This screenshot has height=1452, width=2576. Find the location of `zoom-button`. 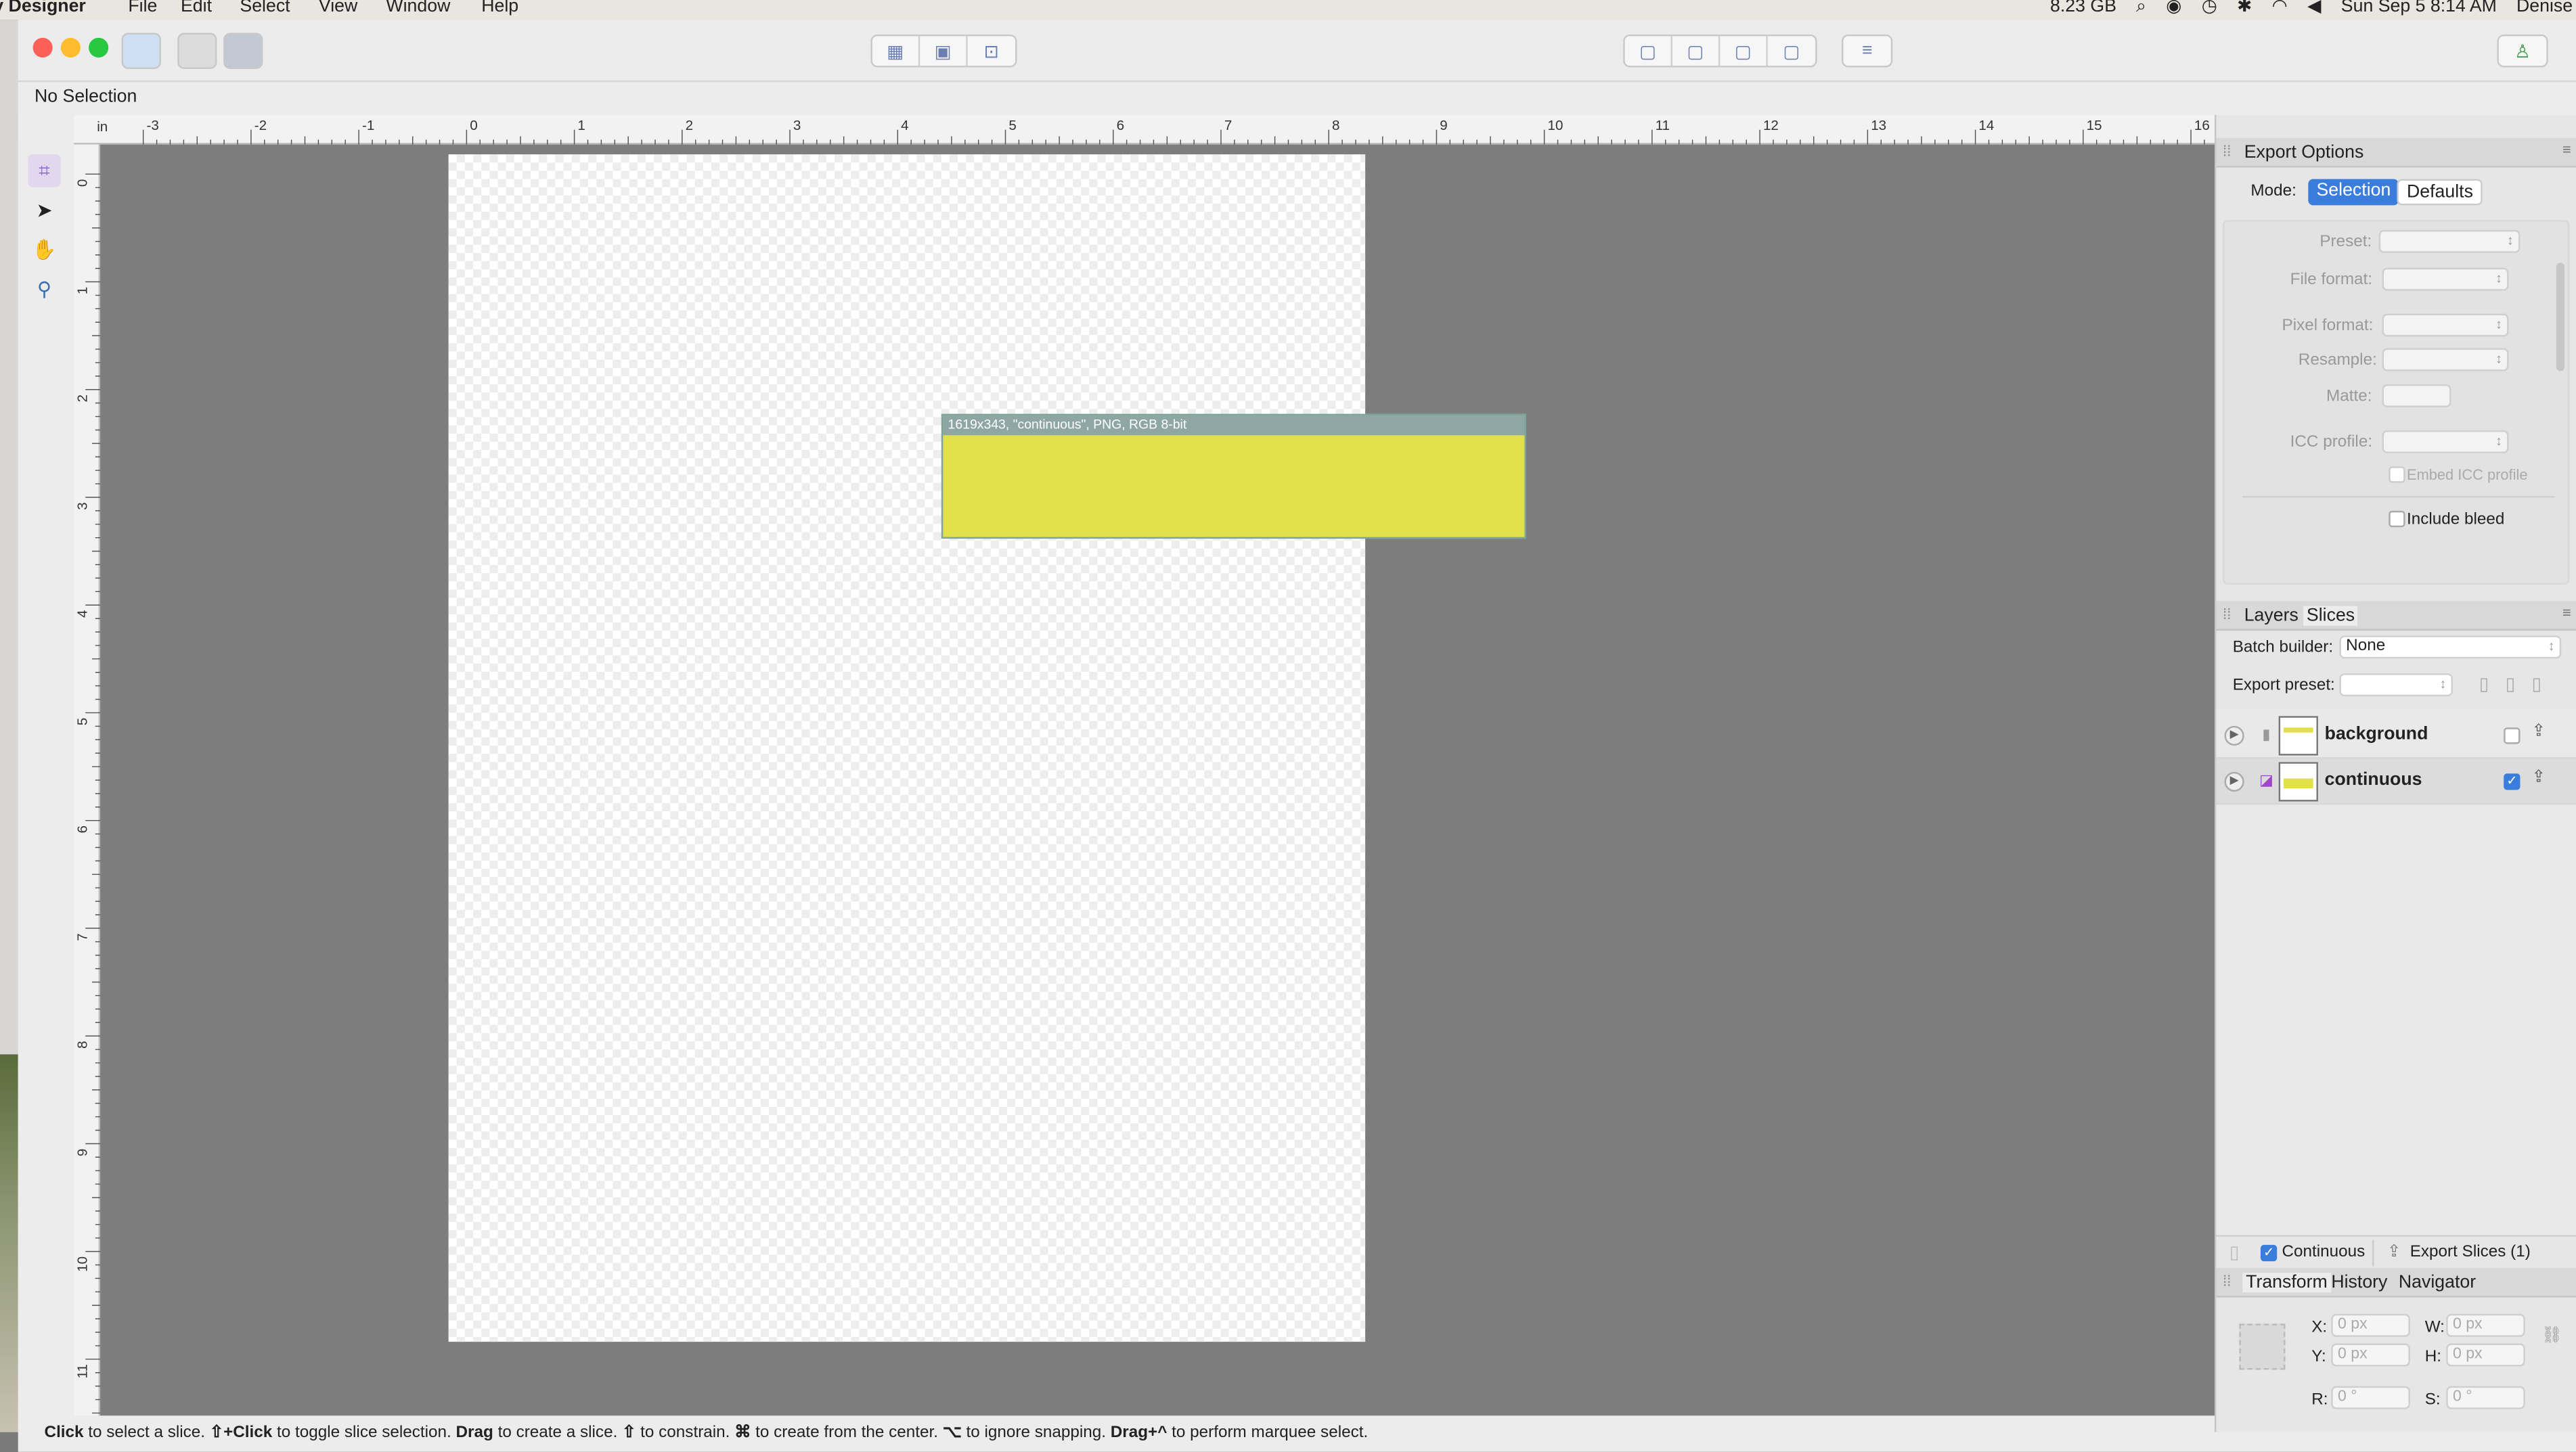

zoom-button is located at coordinates (99, 47).